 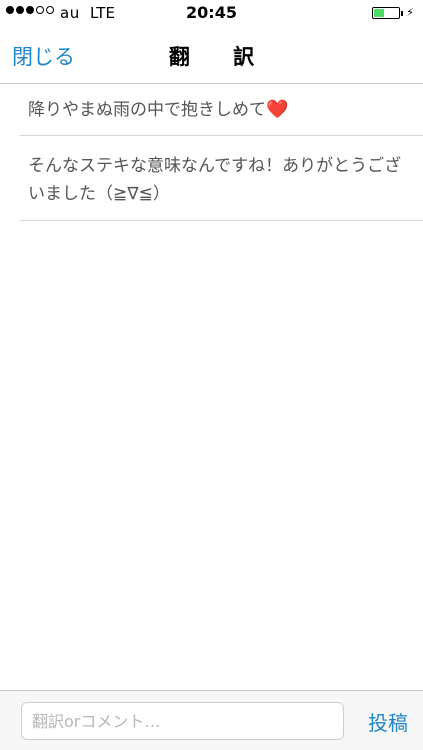 I want to click on heart-icon: ❤️, so click(x=277, y=109).